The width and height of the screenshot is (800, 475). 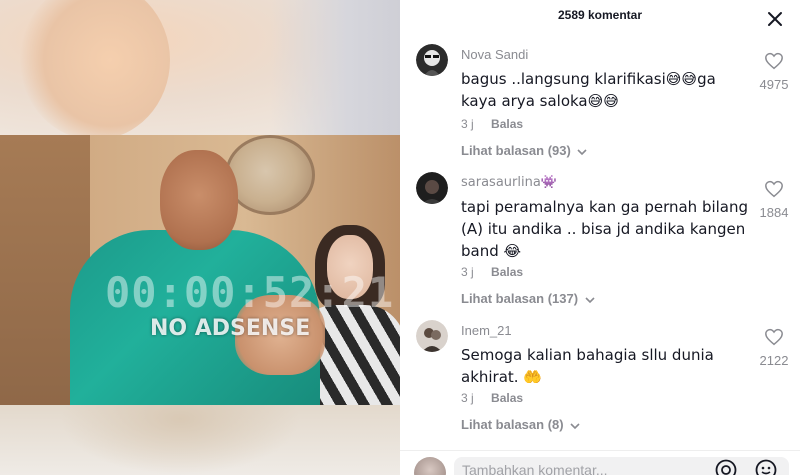 What do you see at coordinates (600, 15) in the screenshot?
I see `comments-count-title: 2589 komentar` at bounding box center [600, 15].